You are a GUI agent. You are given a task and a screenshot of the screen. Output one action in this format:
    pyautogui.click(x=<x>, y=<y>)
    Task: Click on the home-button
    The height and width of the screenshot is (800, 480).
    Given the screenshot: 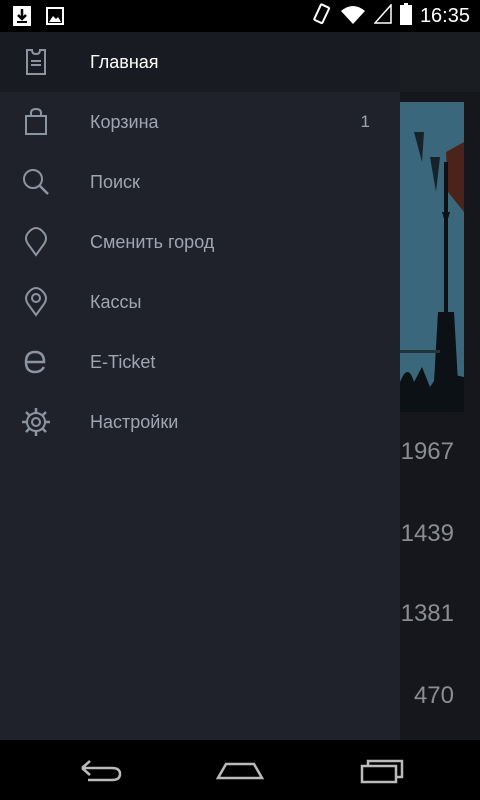 What is the action you would take?
    pyautogui.click(x=240, y=771)
    